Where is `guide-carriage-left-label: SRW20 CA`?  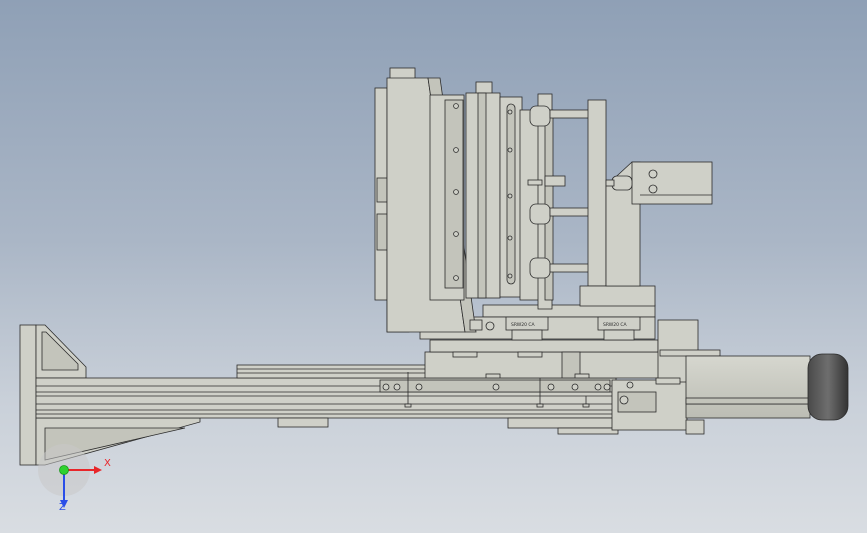 guide-carriage-left-label: SRW20 CA is located at coordinates (523, 325).